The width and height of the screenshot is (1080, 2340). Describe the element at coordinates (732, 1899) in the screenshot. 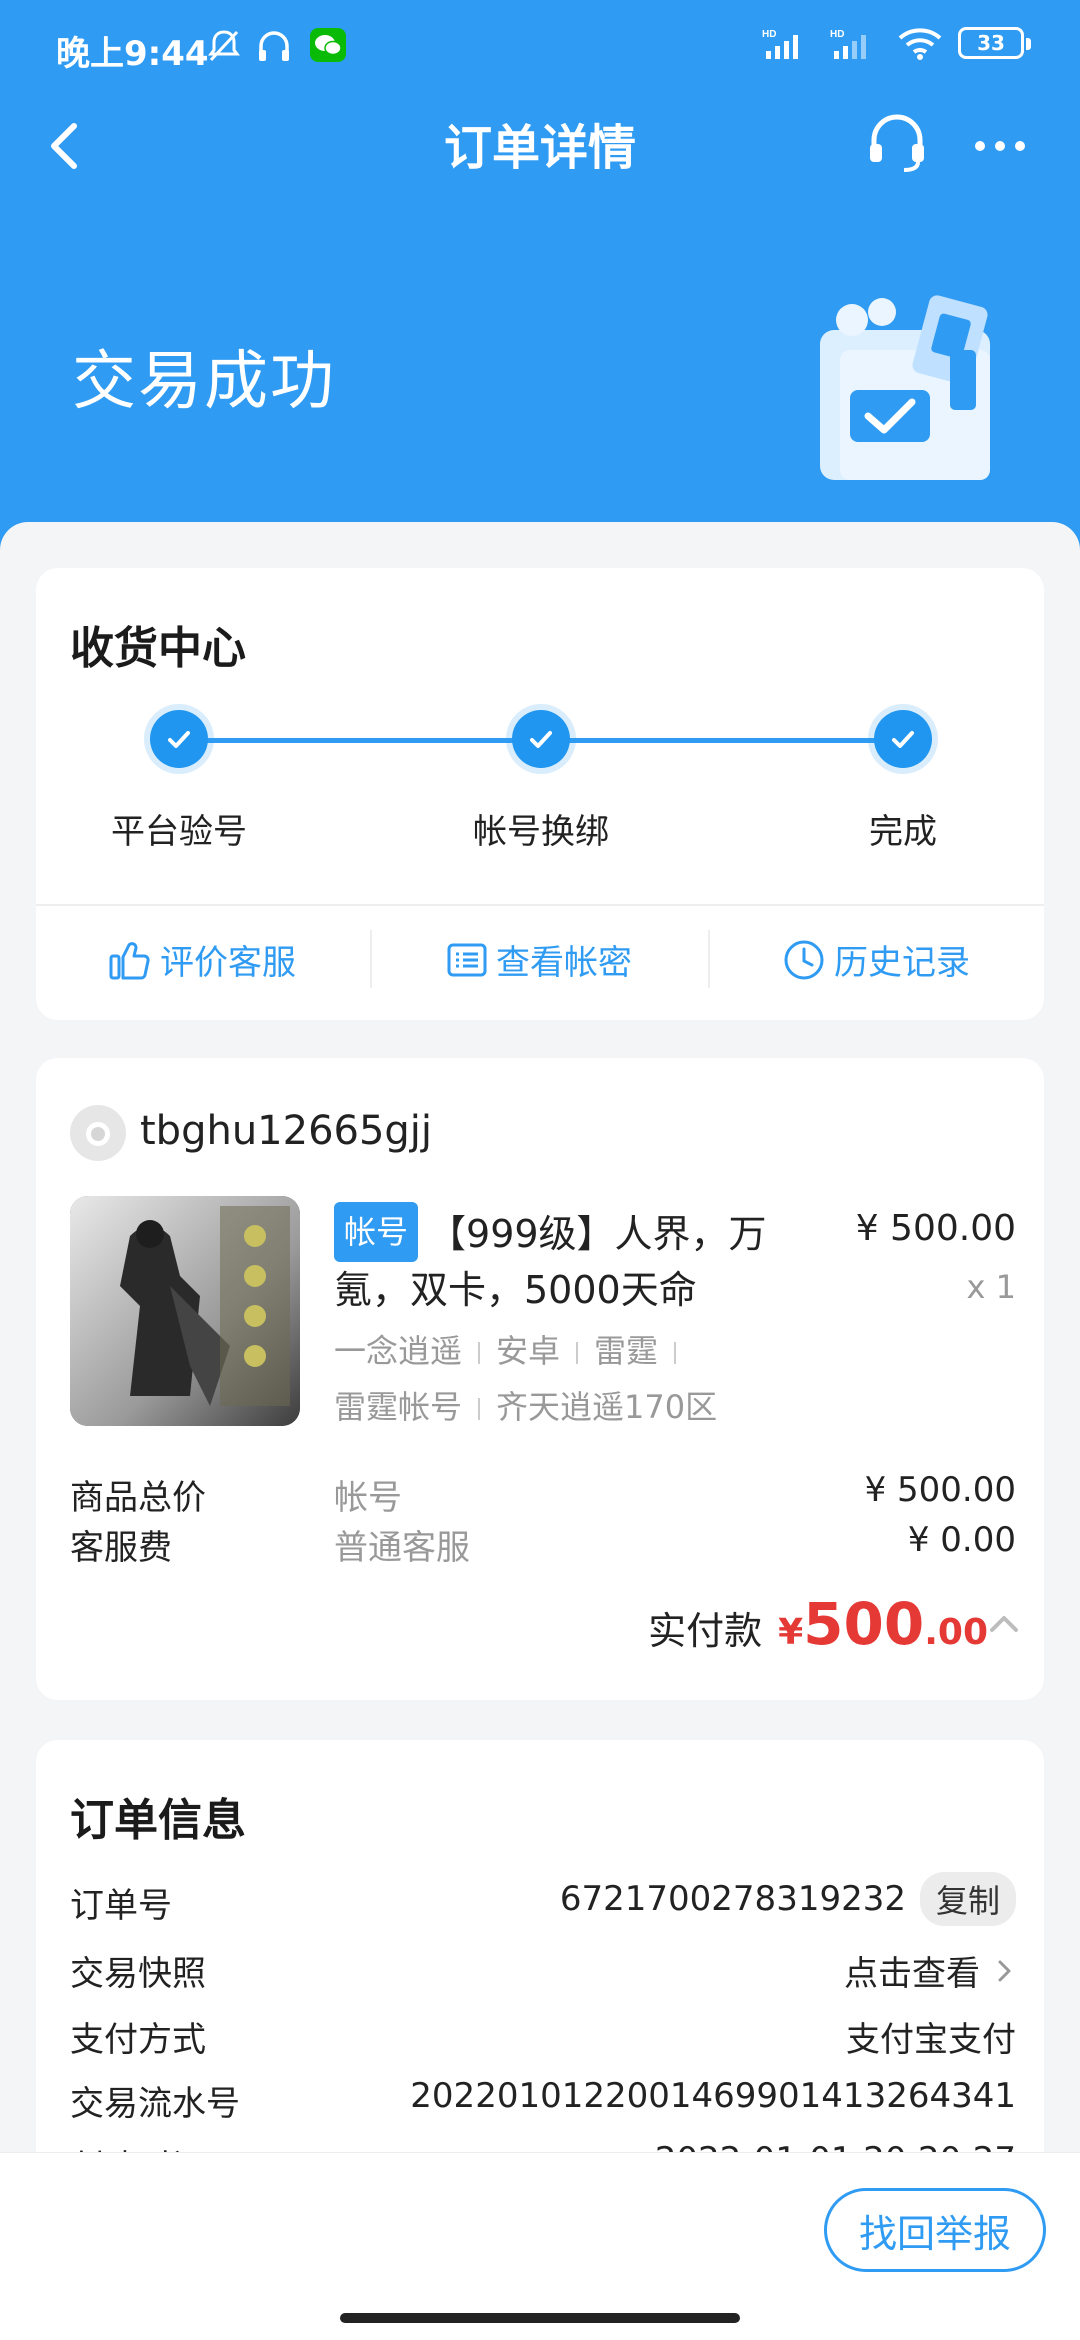

I see `order-number: 6721700278319232` at that location.